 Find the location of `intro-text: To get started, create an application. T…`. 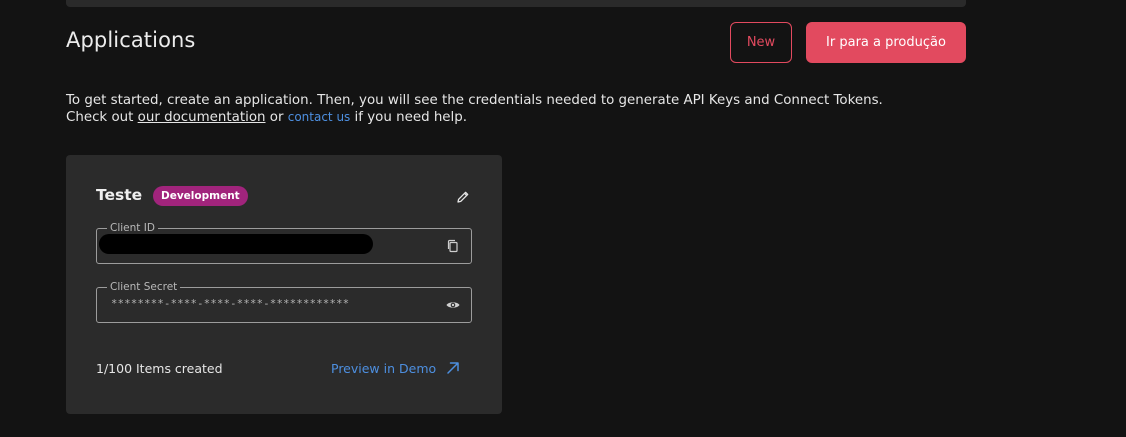

intro-text: To get started, create an application. T… is located at coordinates (474, 109).